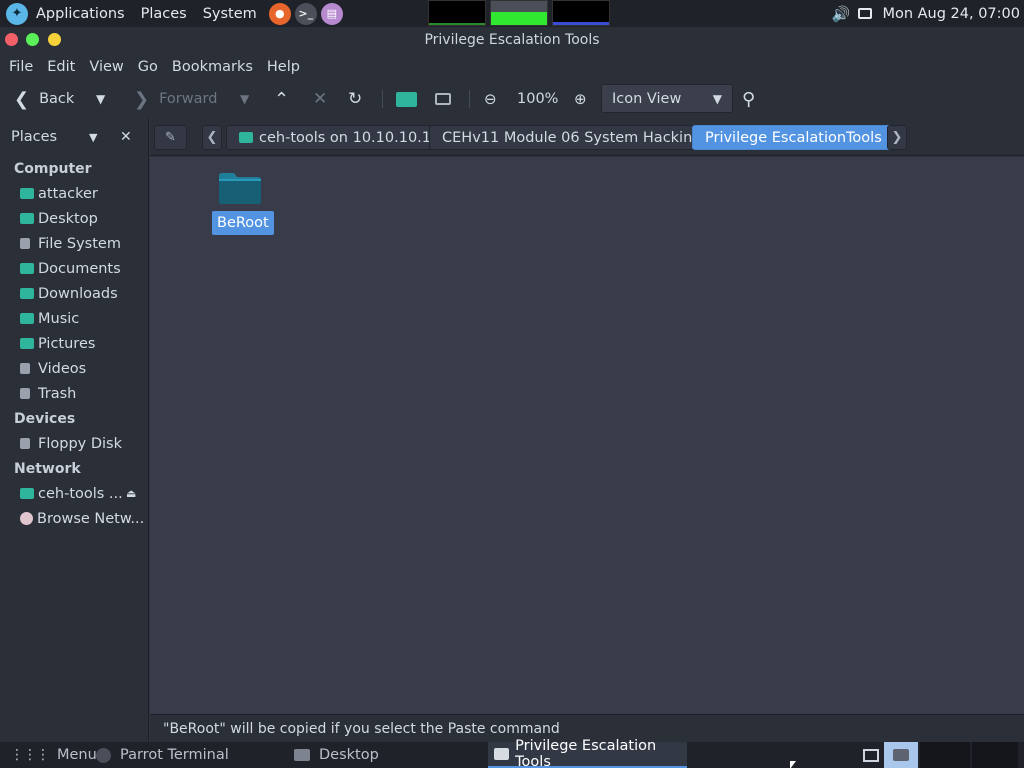  I want to click on forward-history-dropdown: ▼, so click(244, 99).